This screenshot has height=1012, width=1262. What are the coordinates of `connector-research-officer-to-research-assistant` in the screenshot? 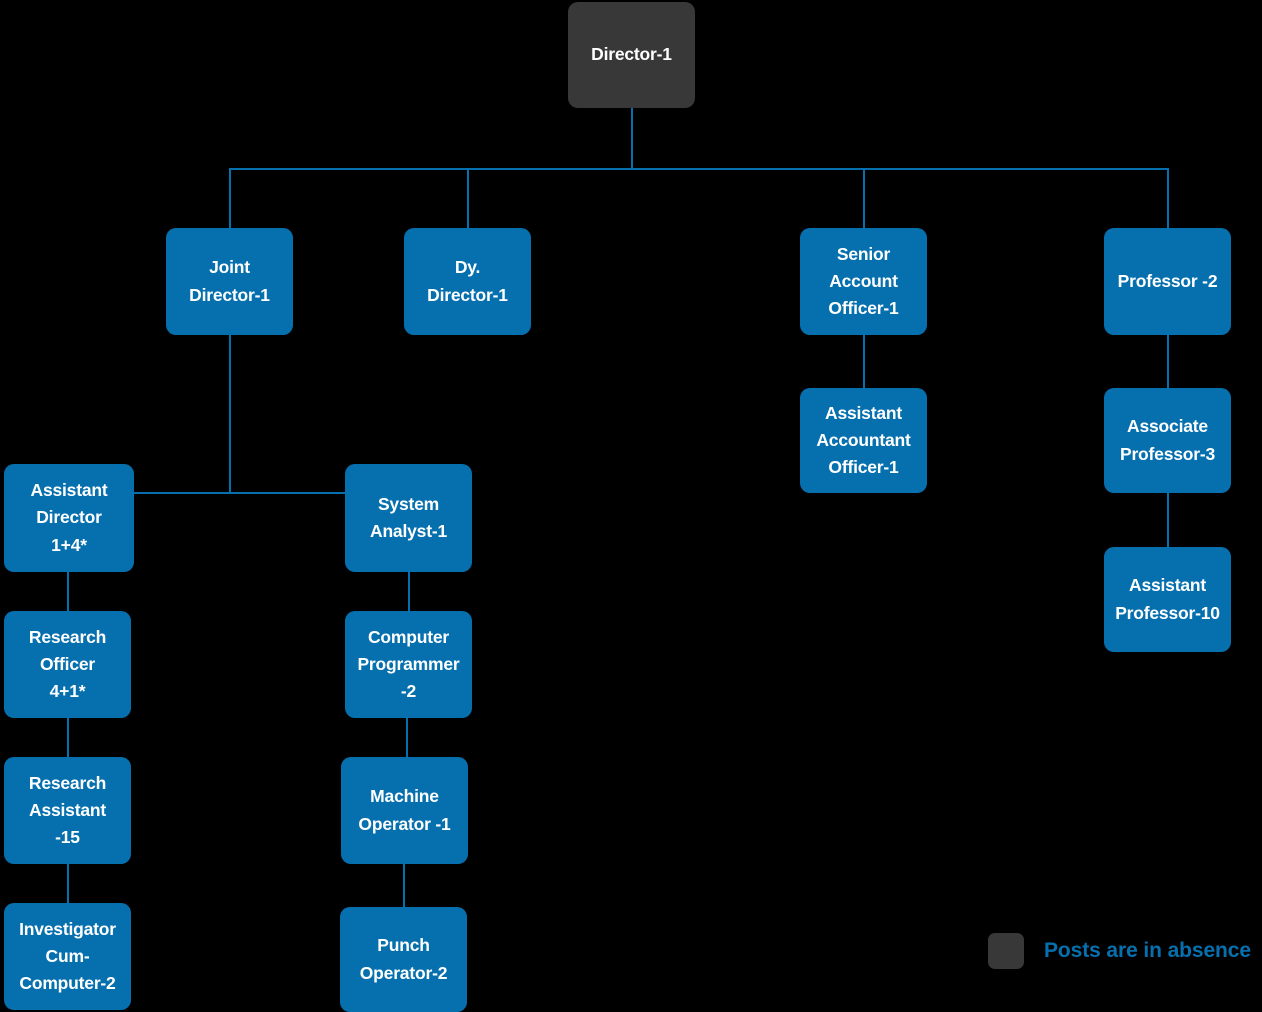 It's located at (68, 738).